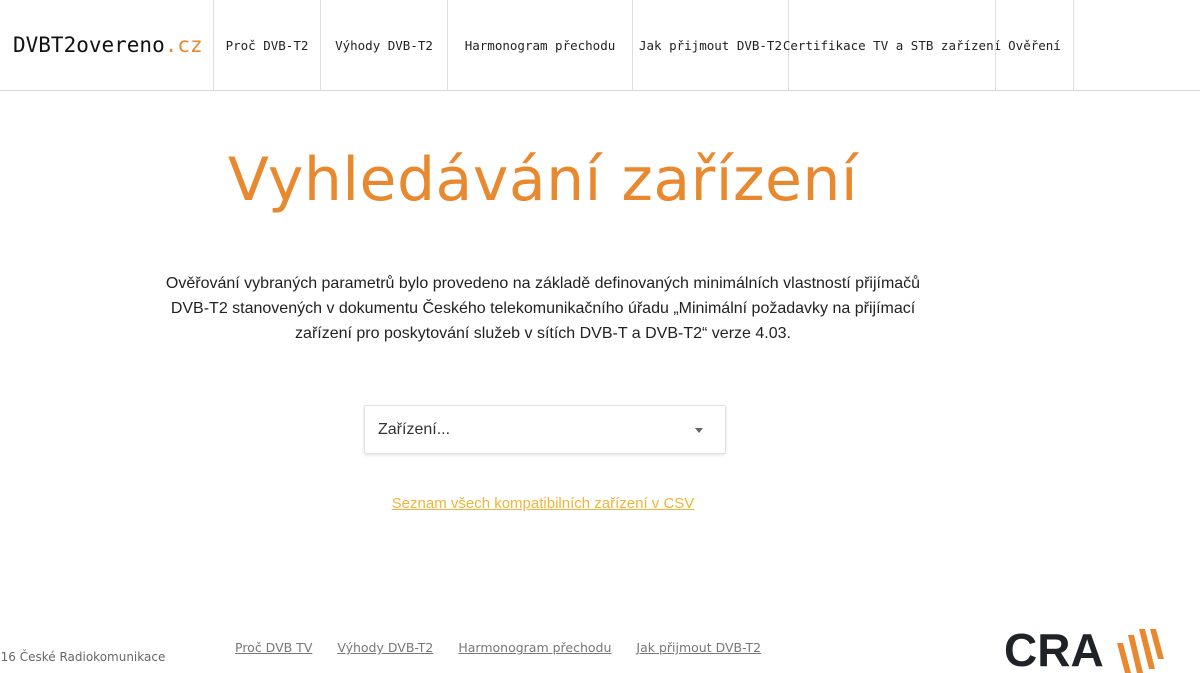  I want to click on nav-item-proc-dvb-t2: Proč DVB-T2, so click(266, 45).